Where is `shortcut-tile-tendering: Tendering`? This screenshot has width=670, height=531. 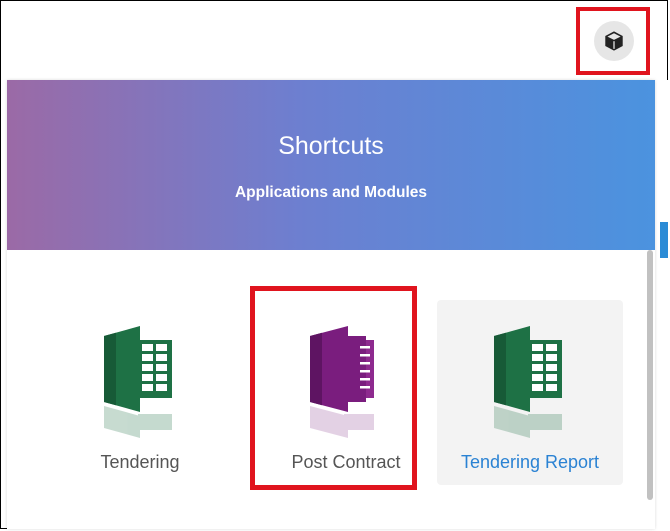 shortcut-tile-tendering: Tendering is located at coordinates (140, 392).